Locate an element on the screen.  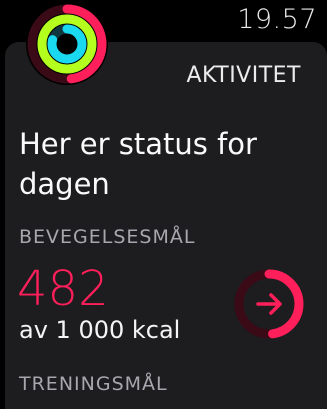
move-goal-title: BEVEGELSESMÅL is located at coordinates (107, 237).